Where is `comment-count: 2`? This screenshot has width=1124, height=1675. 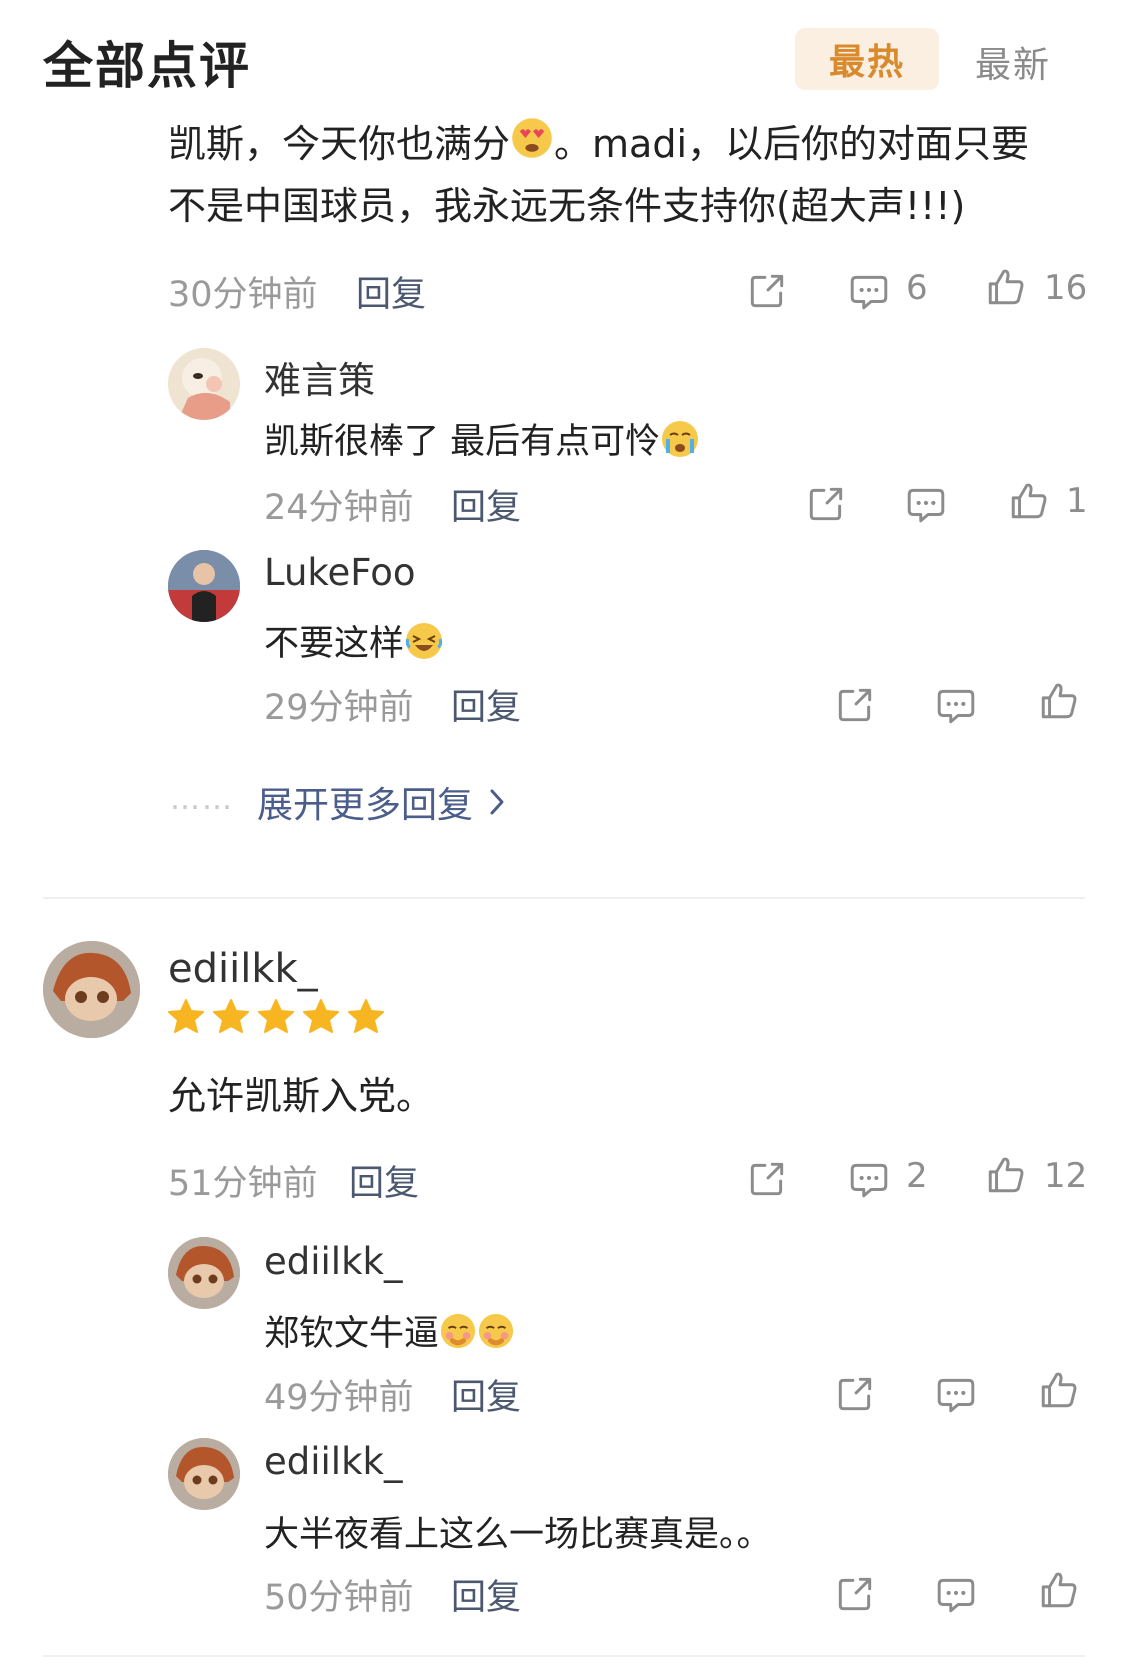
comment-count: 2 is located at coordinates (917, 1176).